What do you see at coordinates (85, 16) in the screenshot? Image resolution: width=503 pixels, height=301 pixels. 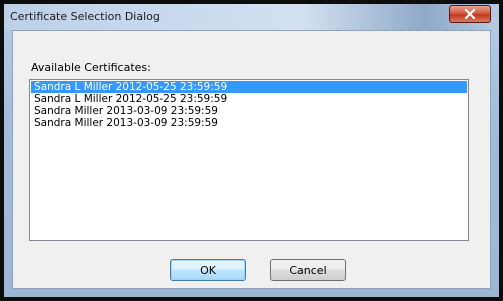 I see `window-title: Certificate Selection Dialog` at bounding box center [85, 16].